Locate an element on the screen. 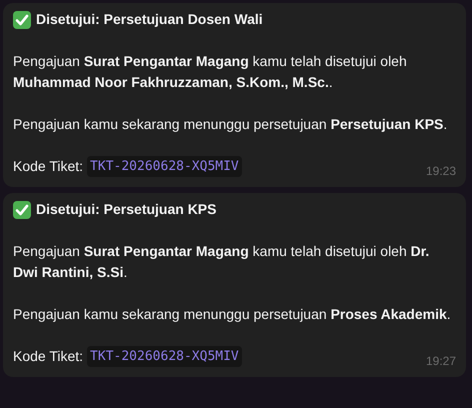  message-title: Disetujui: Persetujuan Dosen Wali is located at coordinates (149, 19).